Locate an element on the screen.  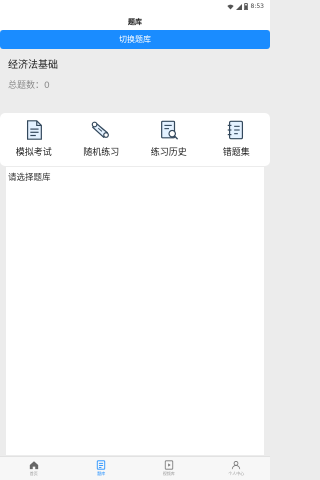
tab-question-bank: 题库 is located at coordinates (102, 468).